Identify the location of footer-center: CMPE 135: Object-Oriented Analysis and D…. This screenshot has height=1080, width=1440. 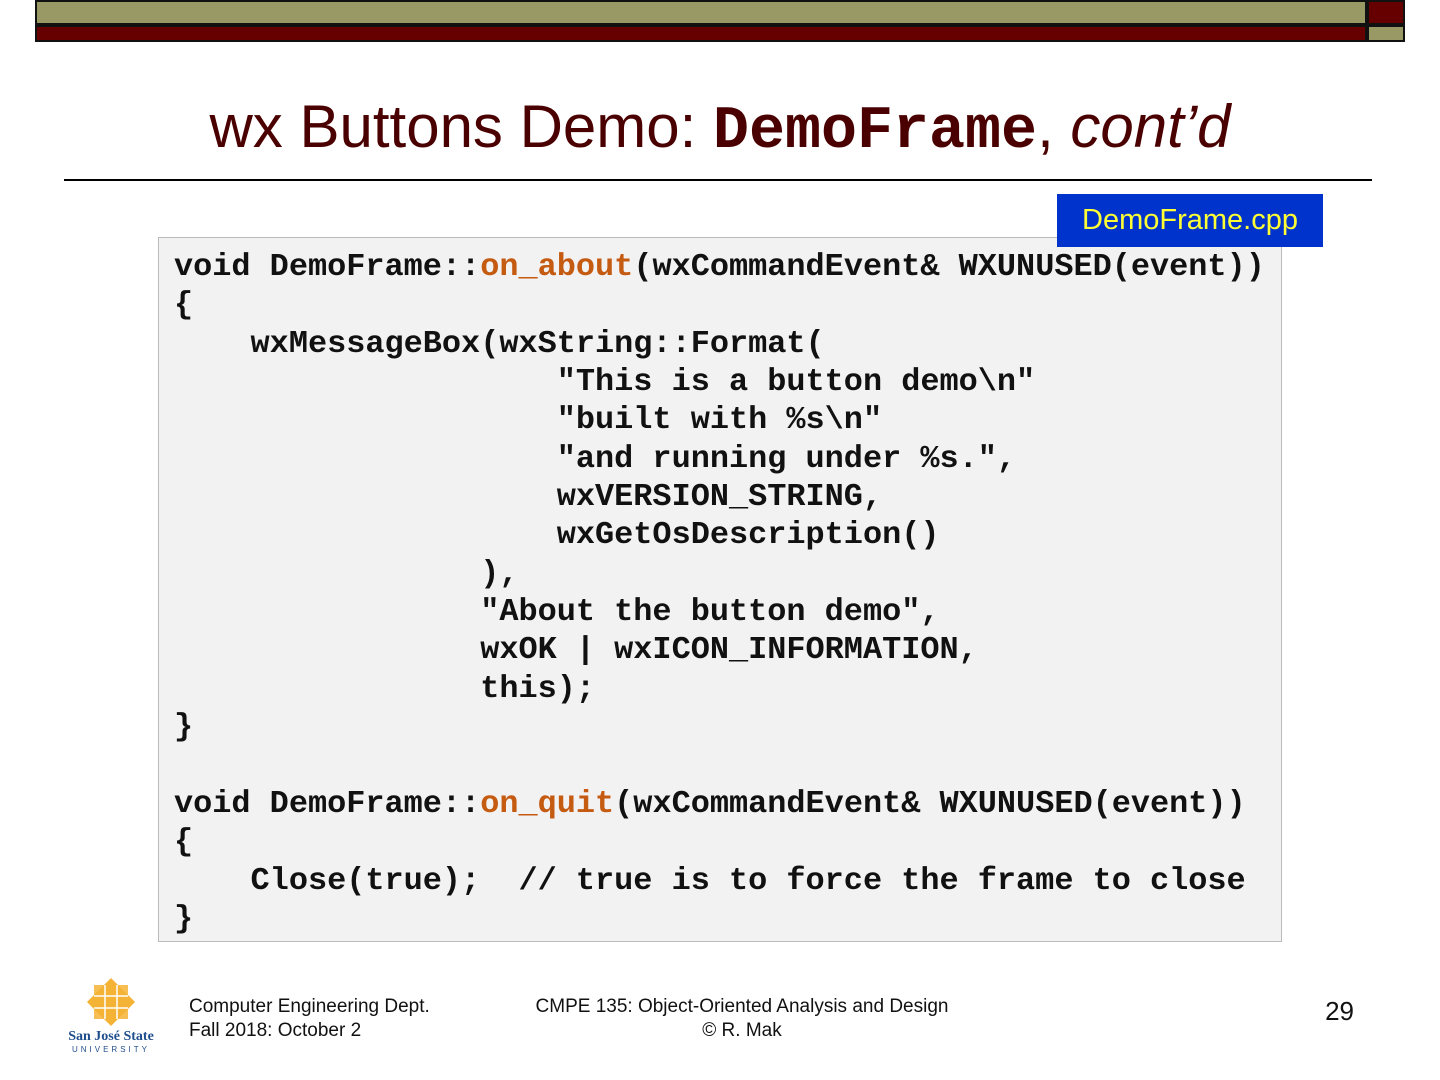
(742, 1018).